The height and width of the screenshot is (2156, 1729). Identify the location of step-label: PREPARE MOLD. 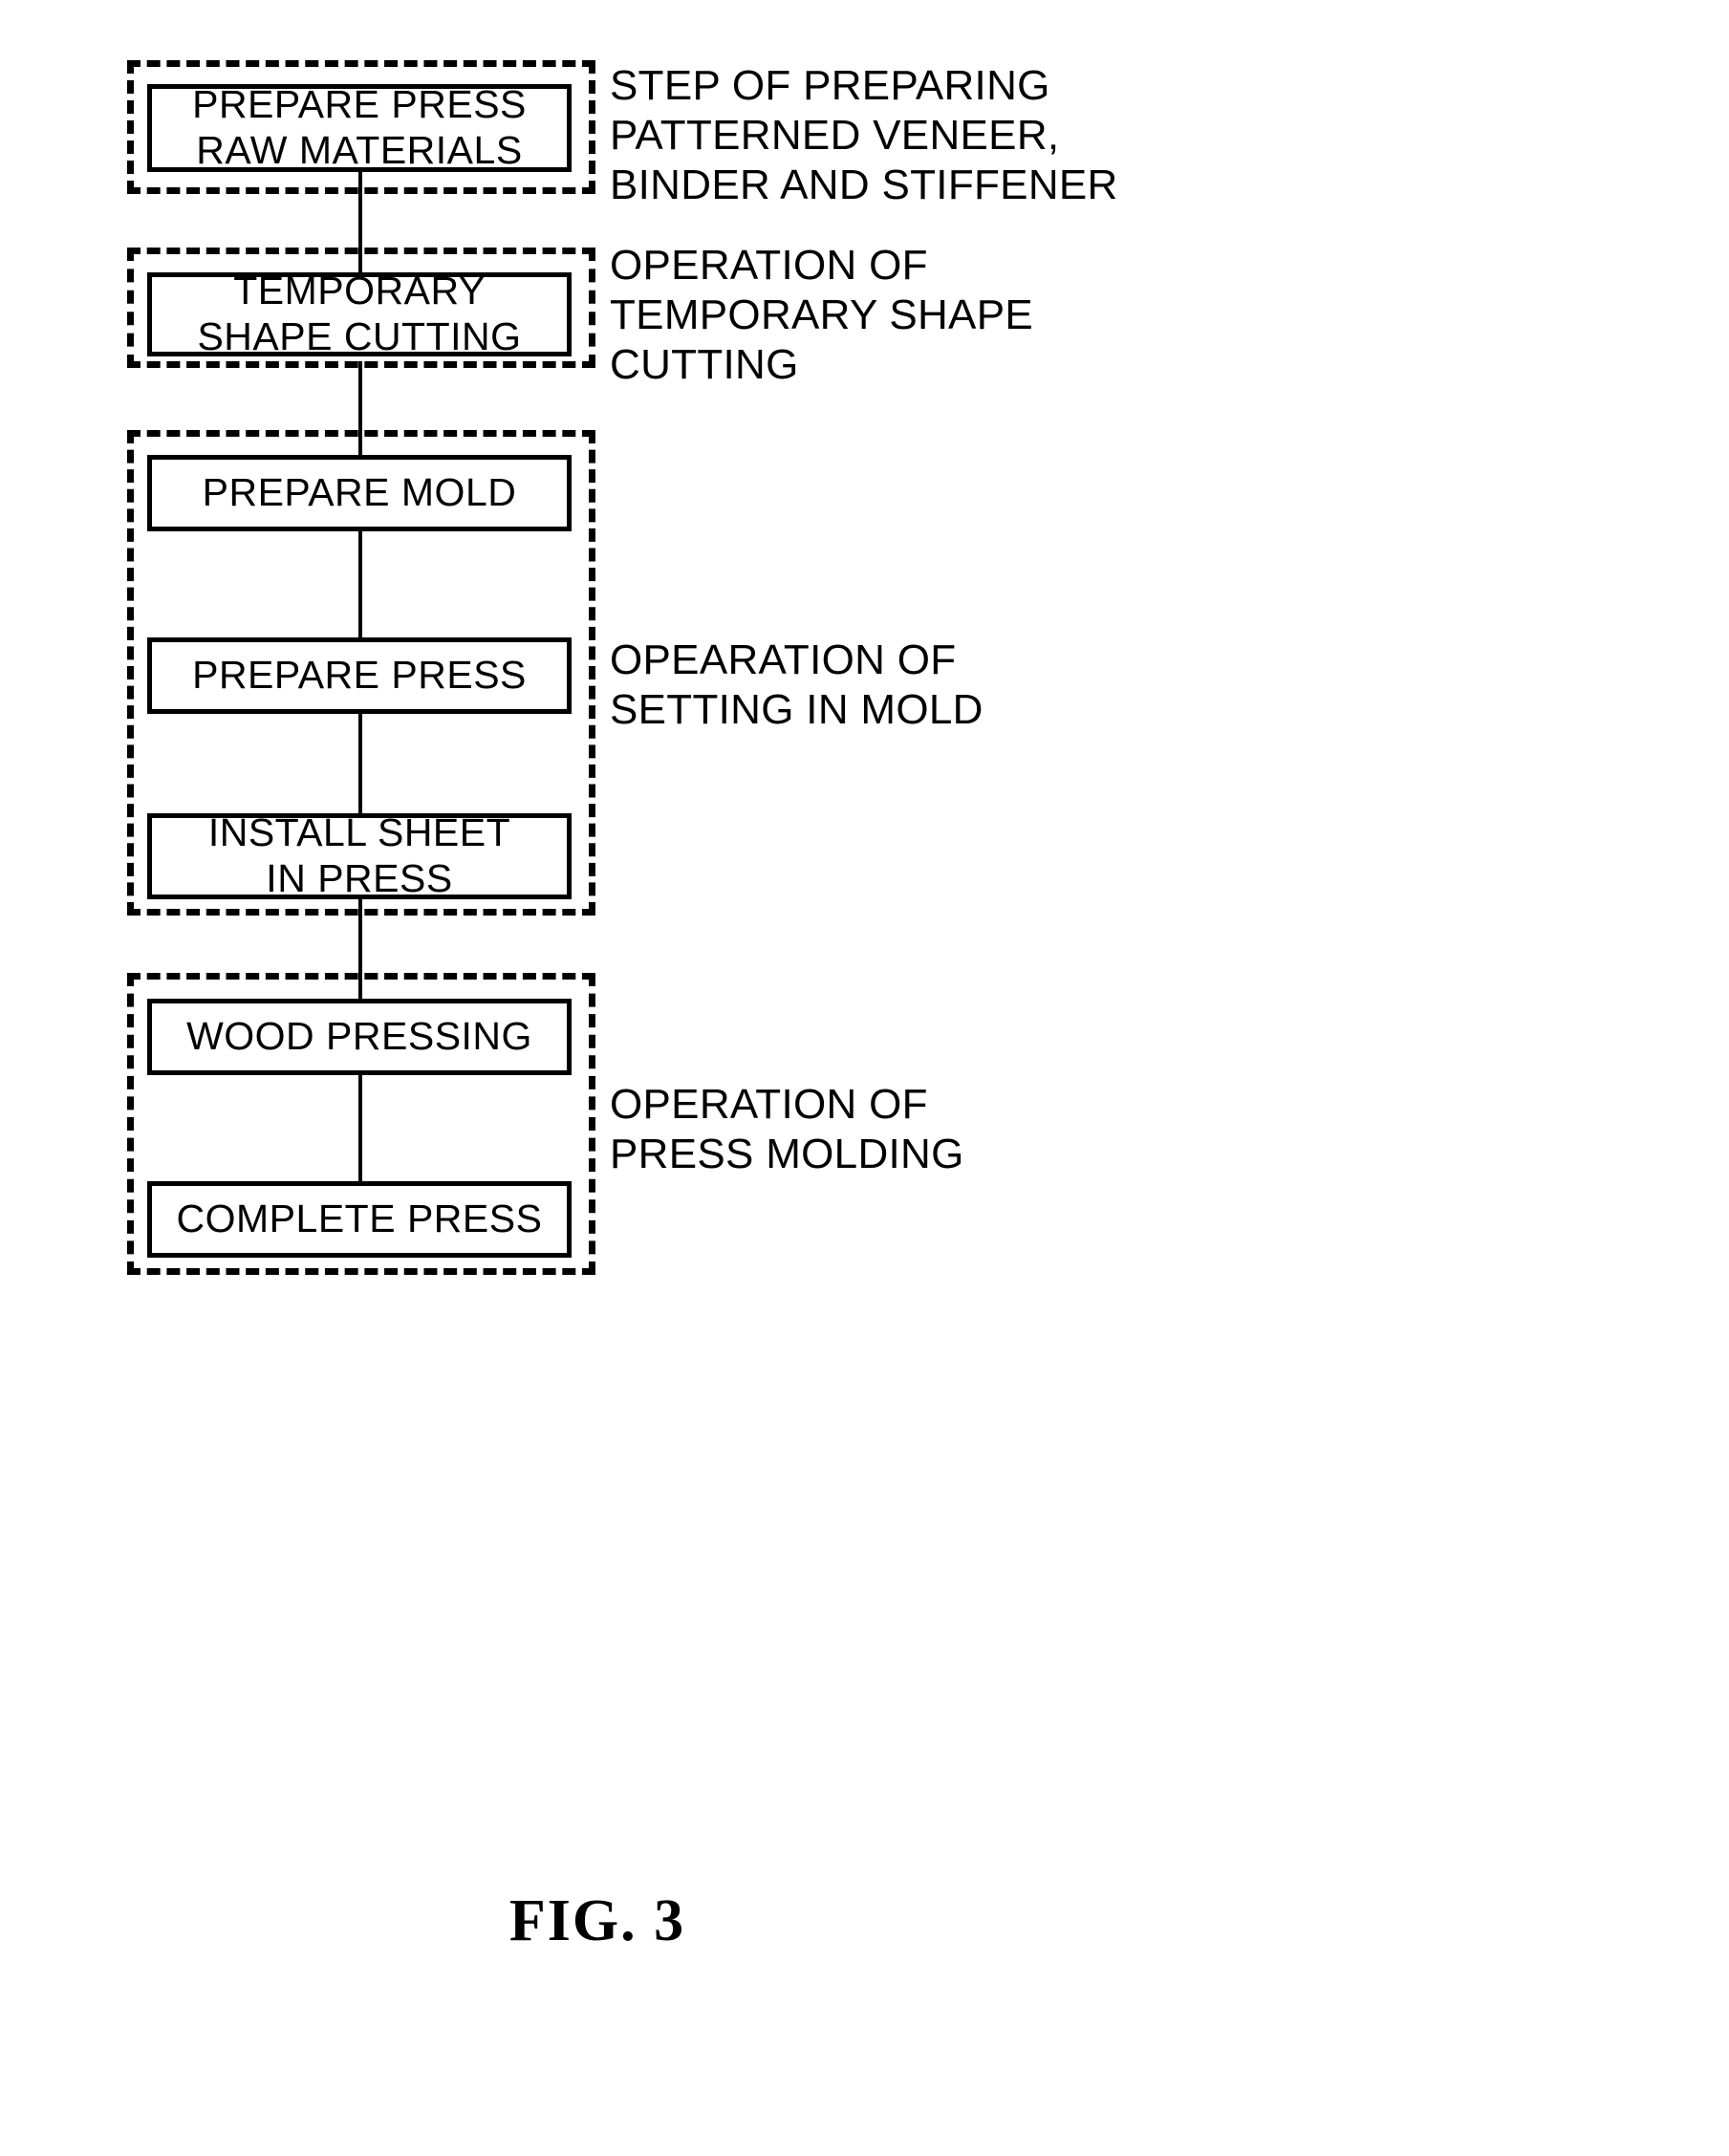
(359, 492).